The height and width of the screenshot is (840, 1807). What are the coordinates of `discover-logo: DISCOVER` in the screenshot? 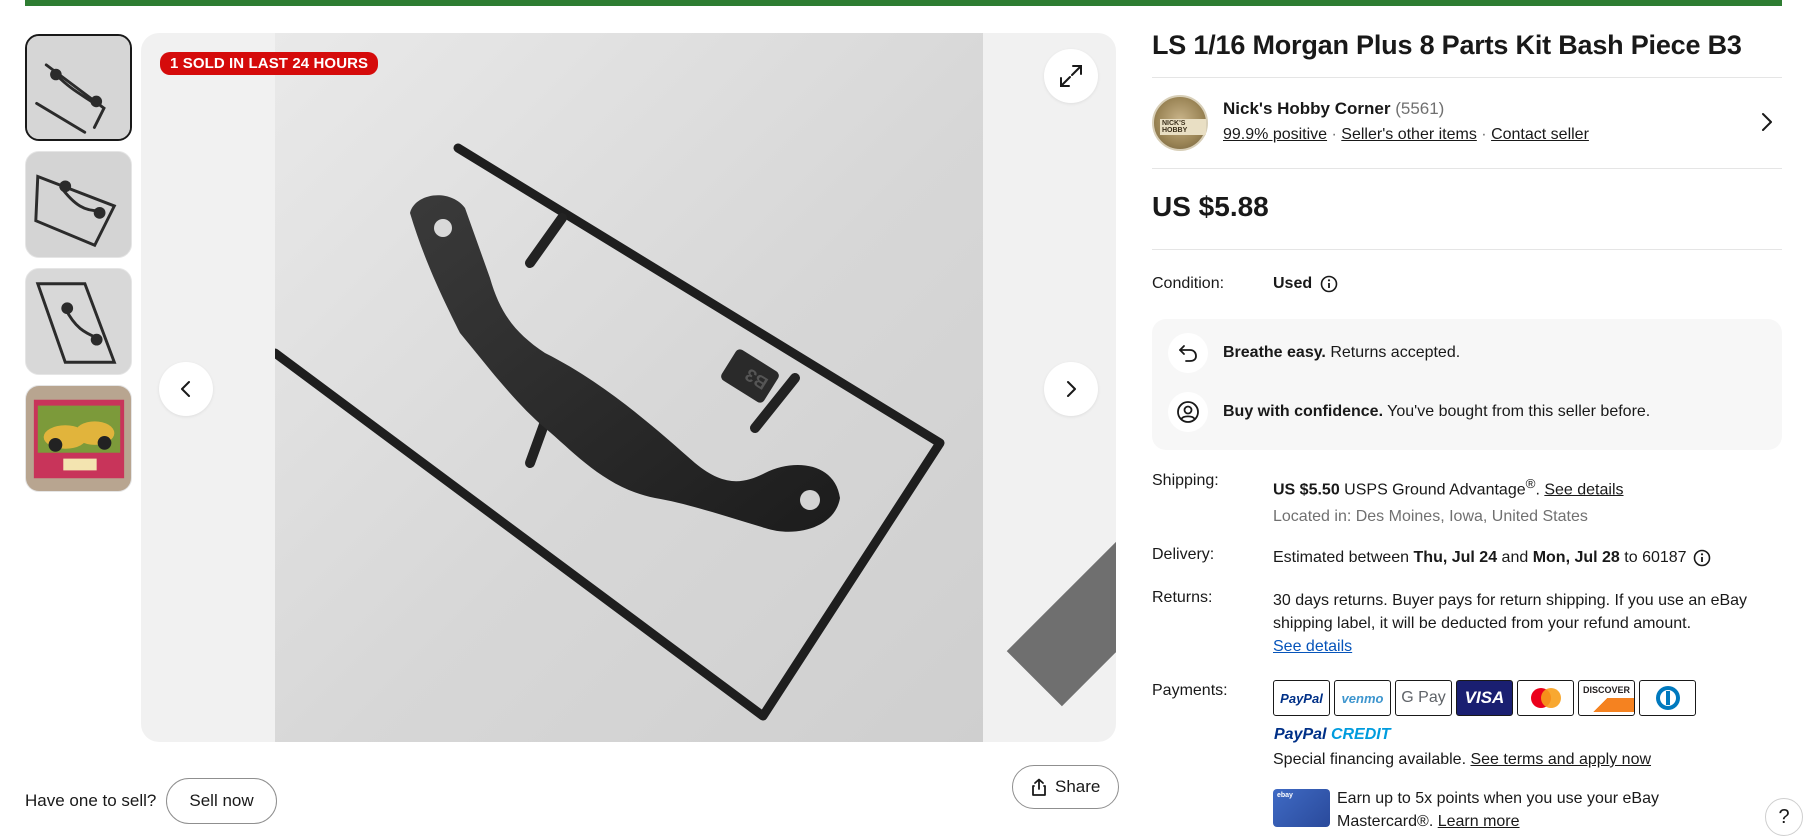 It's located at (1606, 698).